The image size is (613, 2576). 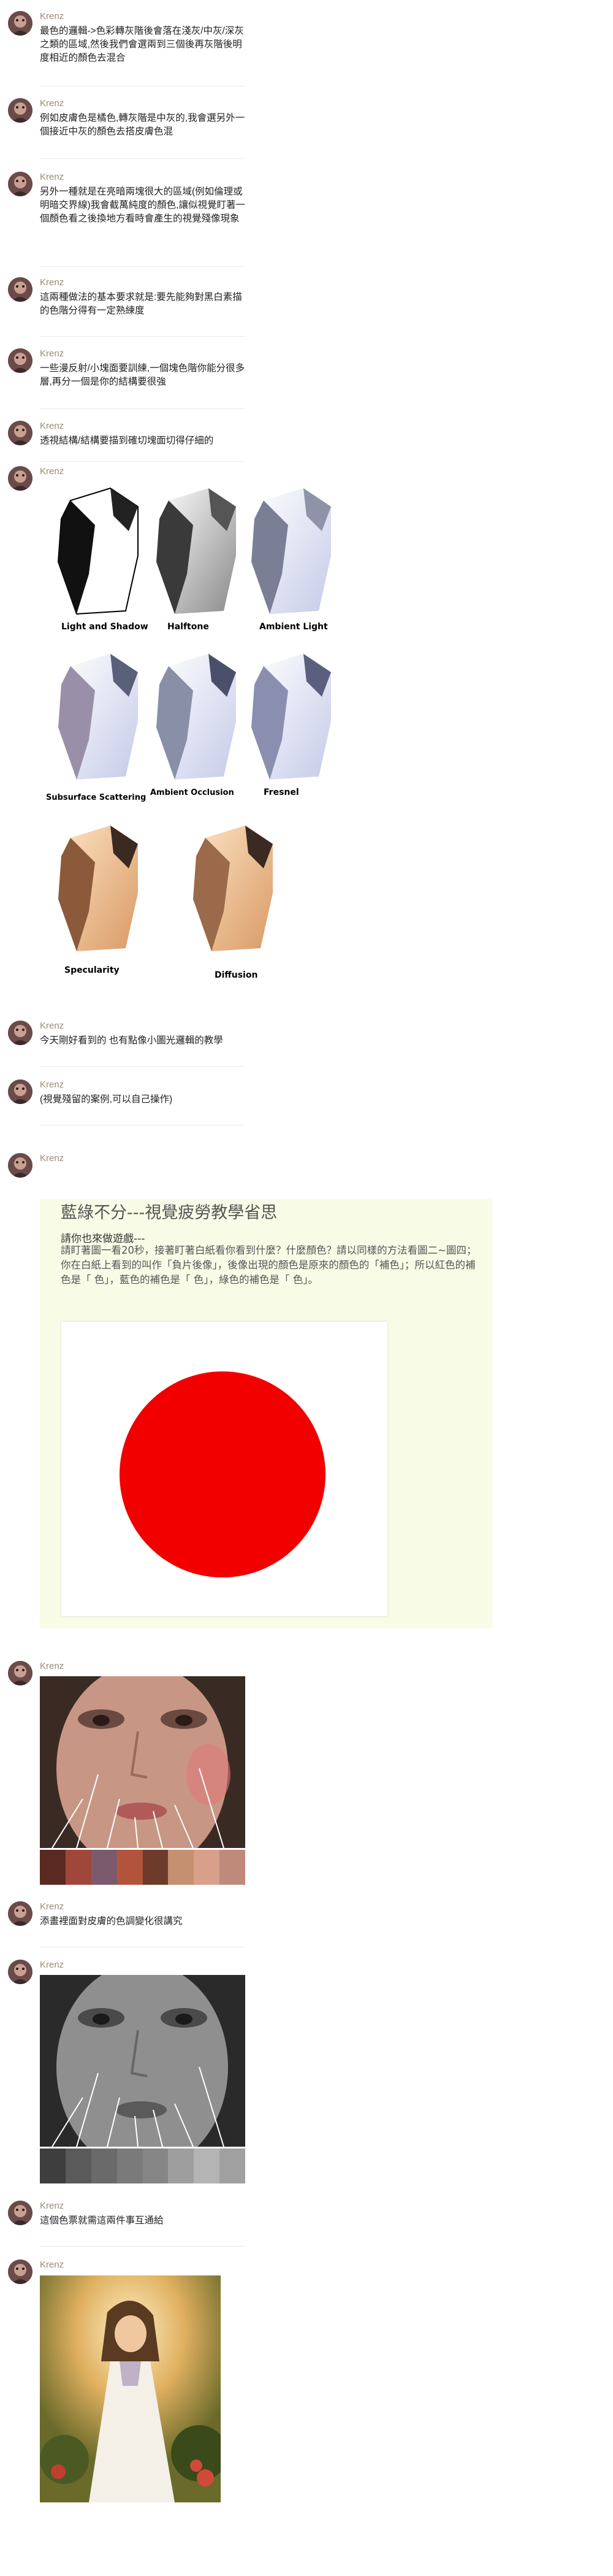 What do you see at coordinates (236, 975) in the screenshot?
I see `label-diffusion: Diffusion` at bounding box center [236, 975].